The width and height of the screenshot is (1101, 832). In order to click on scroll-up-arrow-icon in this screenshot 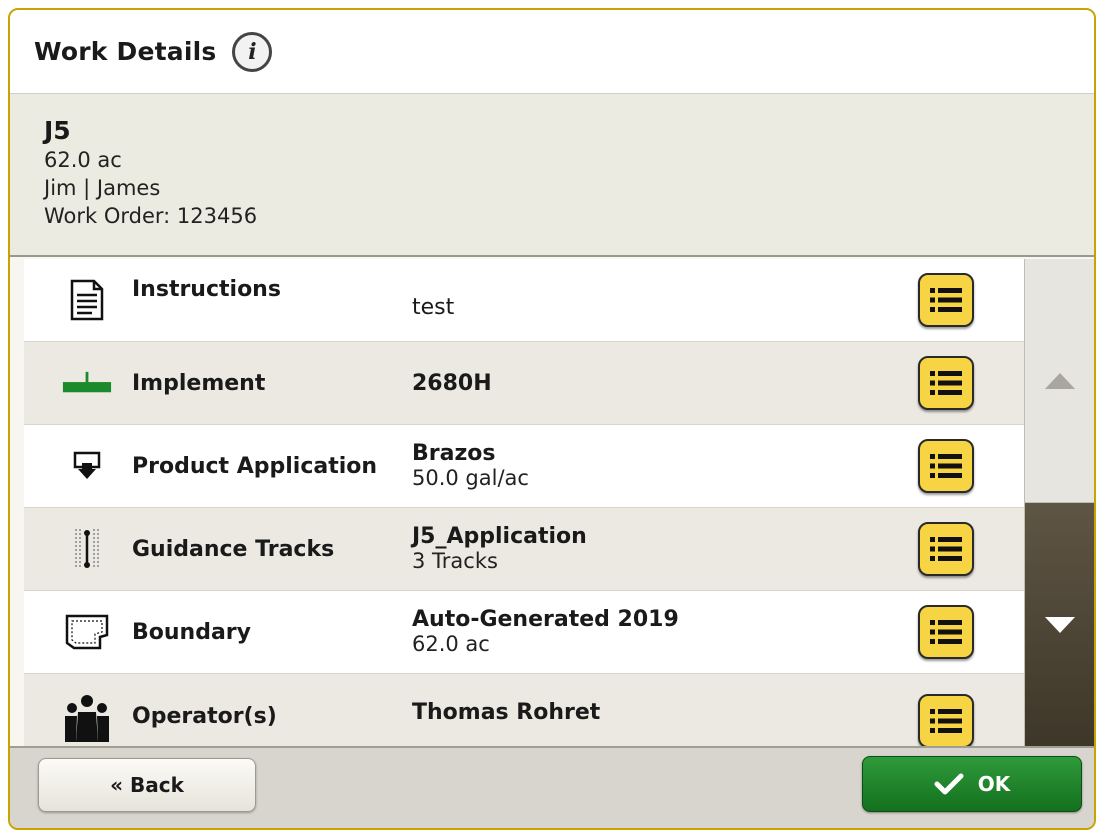, I will do `click(1059, 380)`.